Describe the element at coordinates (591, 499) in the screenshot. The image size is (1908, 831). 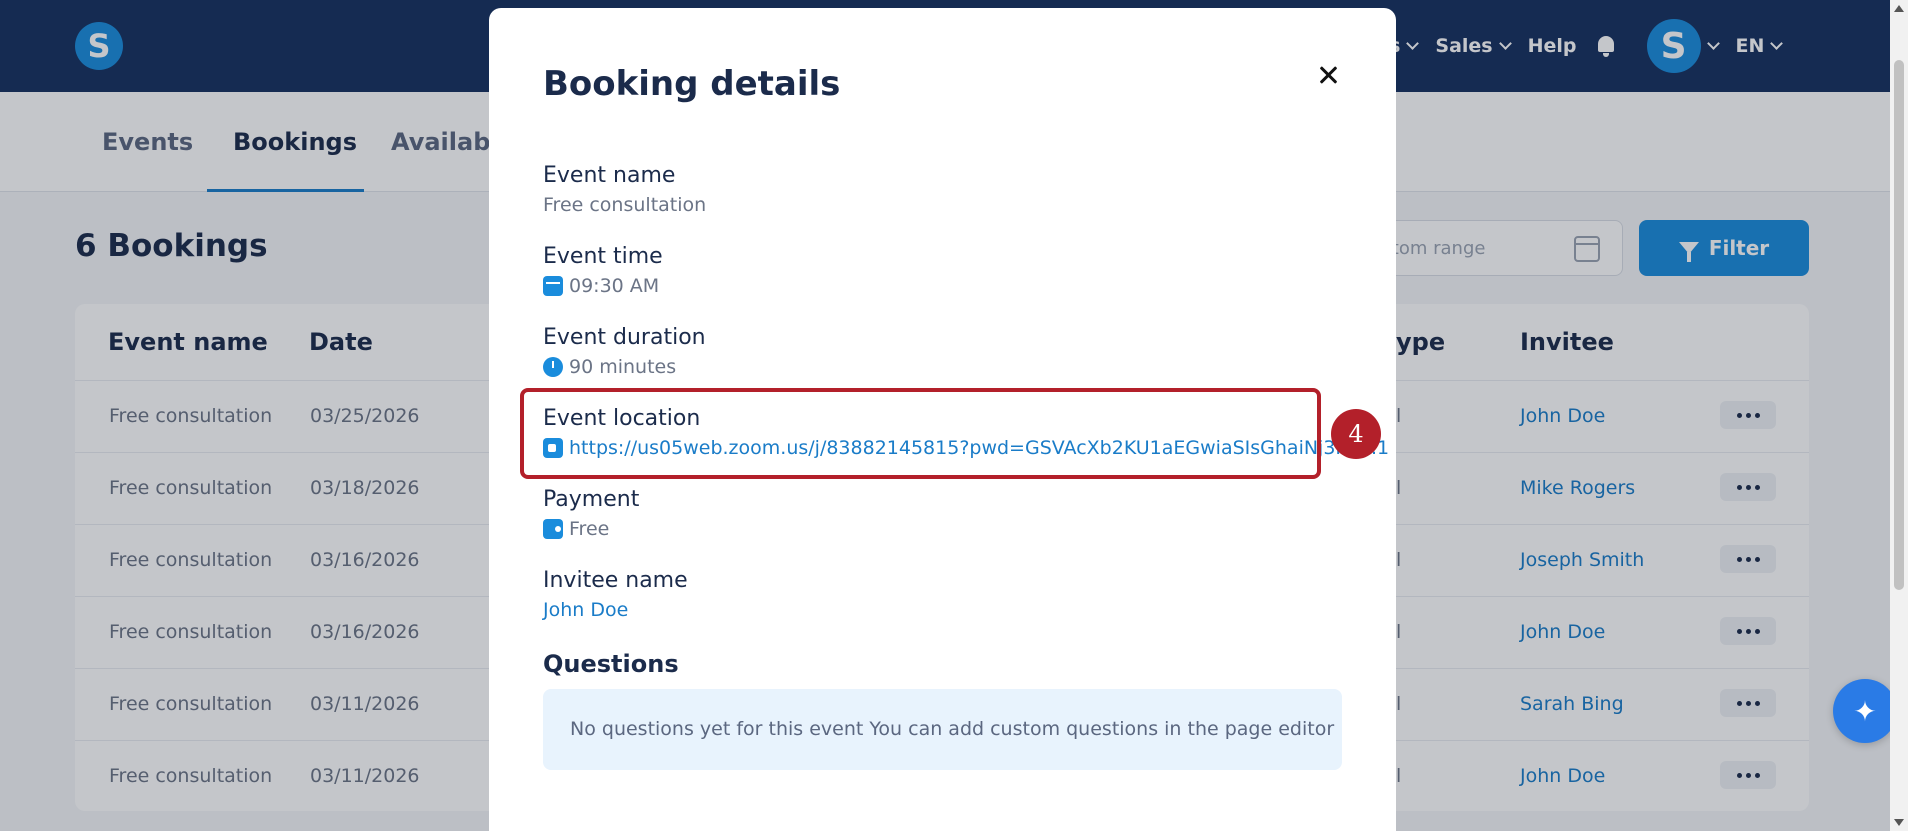
I see `field-label: Payment` at that location.